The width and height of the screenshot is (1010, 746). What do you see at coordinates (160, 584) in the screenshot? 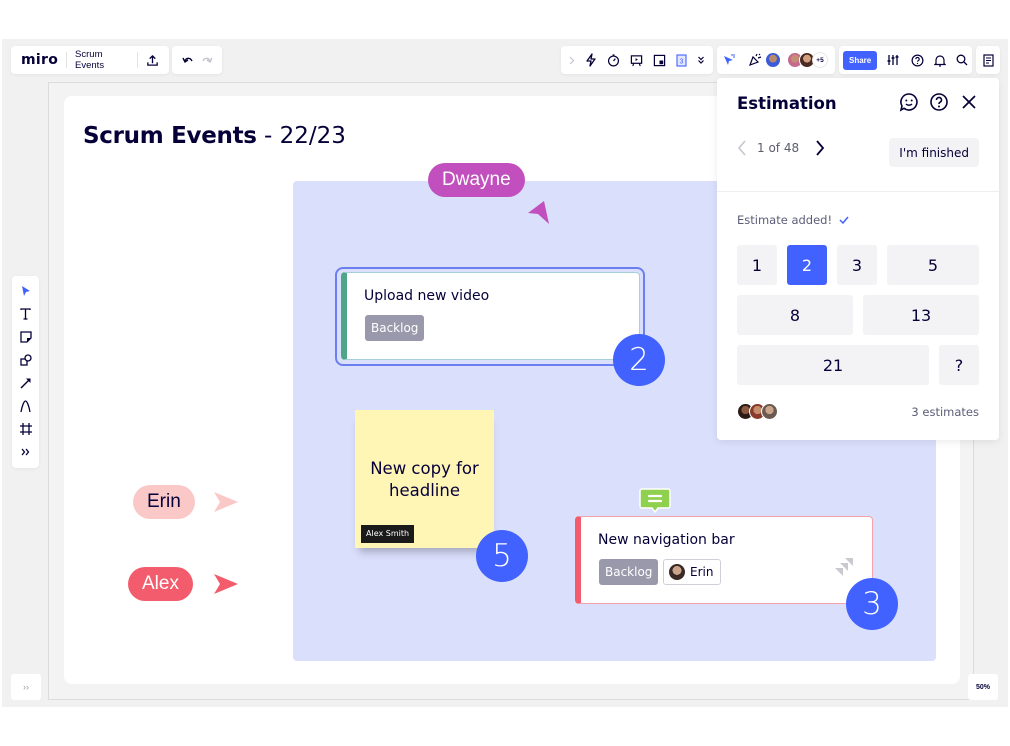
I see `cursor-label-alex: Alex` at bounding box center [160, 584].